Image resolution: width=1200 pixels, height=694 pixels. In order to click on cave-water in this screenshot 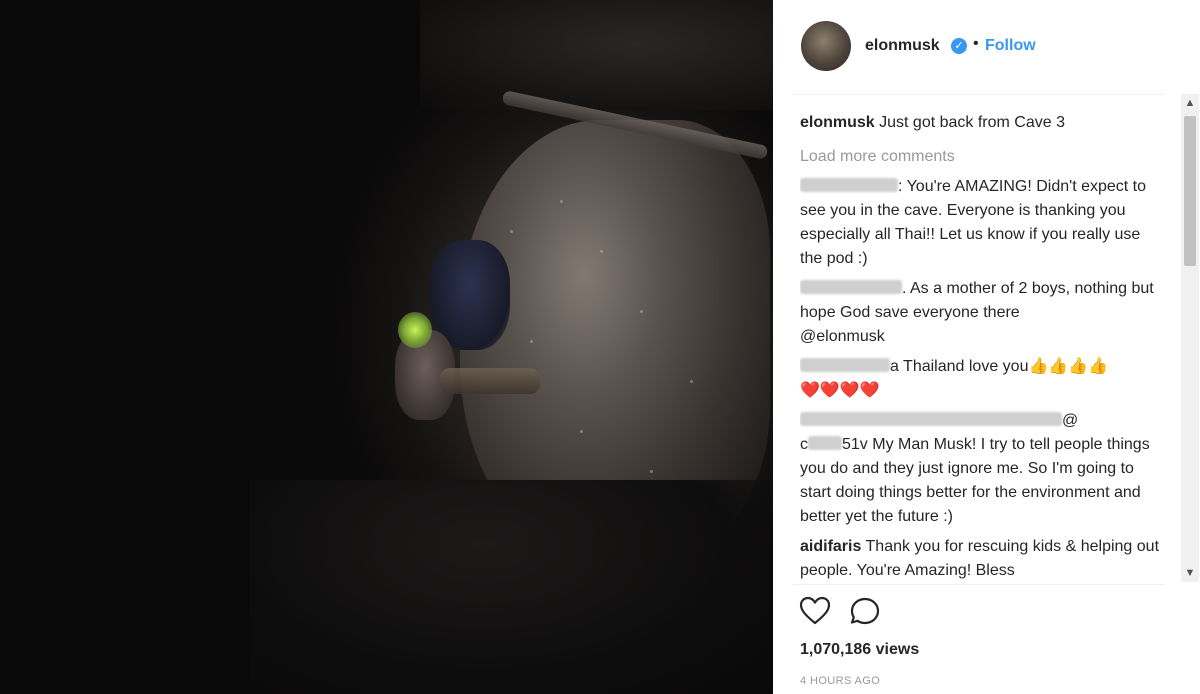, I will do `click(510, 587)`.